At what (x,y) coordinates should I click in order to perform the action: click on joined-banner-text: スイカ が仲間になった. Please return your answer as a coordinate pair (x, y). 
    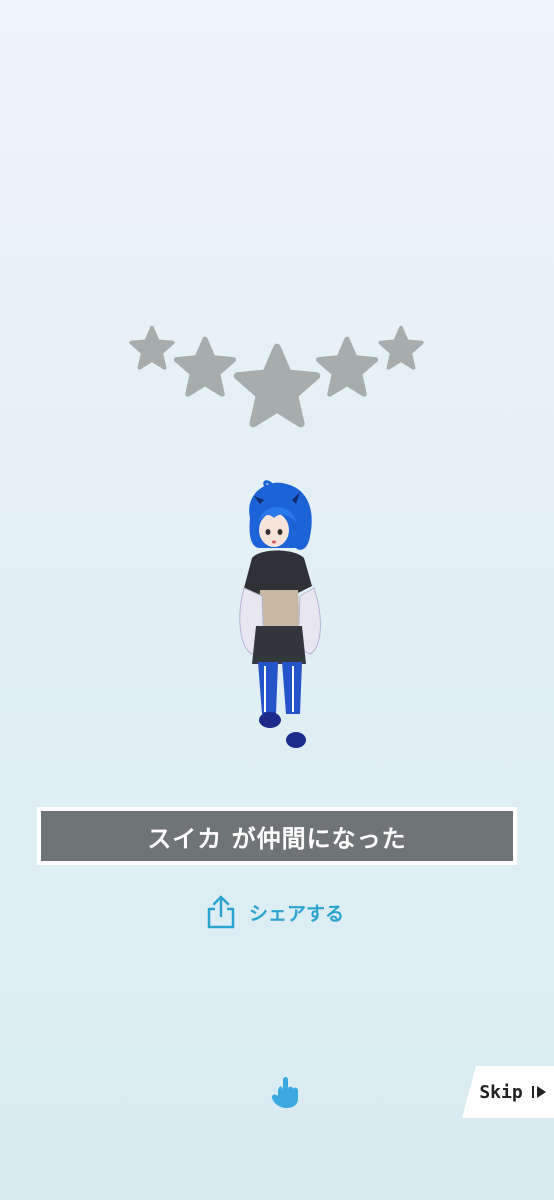
    Looking at the image, I should click on (277, 836).